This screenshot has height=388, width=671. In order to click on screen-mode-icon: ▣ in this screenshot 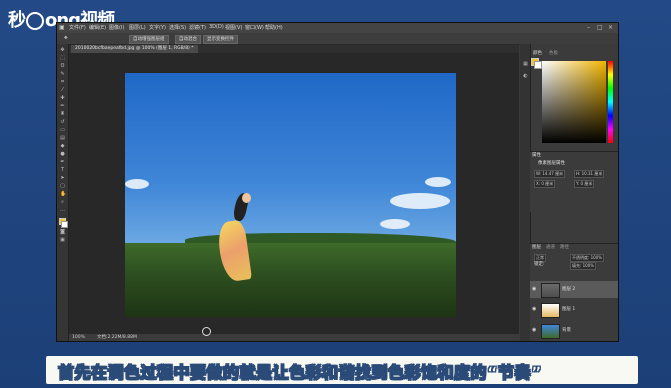, I will do `click(62, 240)`.